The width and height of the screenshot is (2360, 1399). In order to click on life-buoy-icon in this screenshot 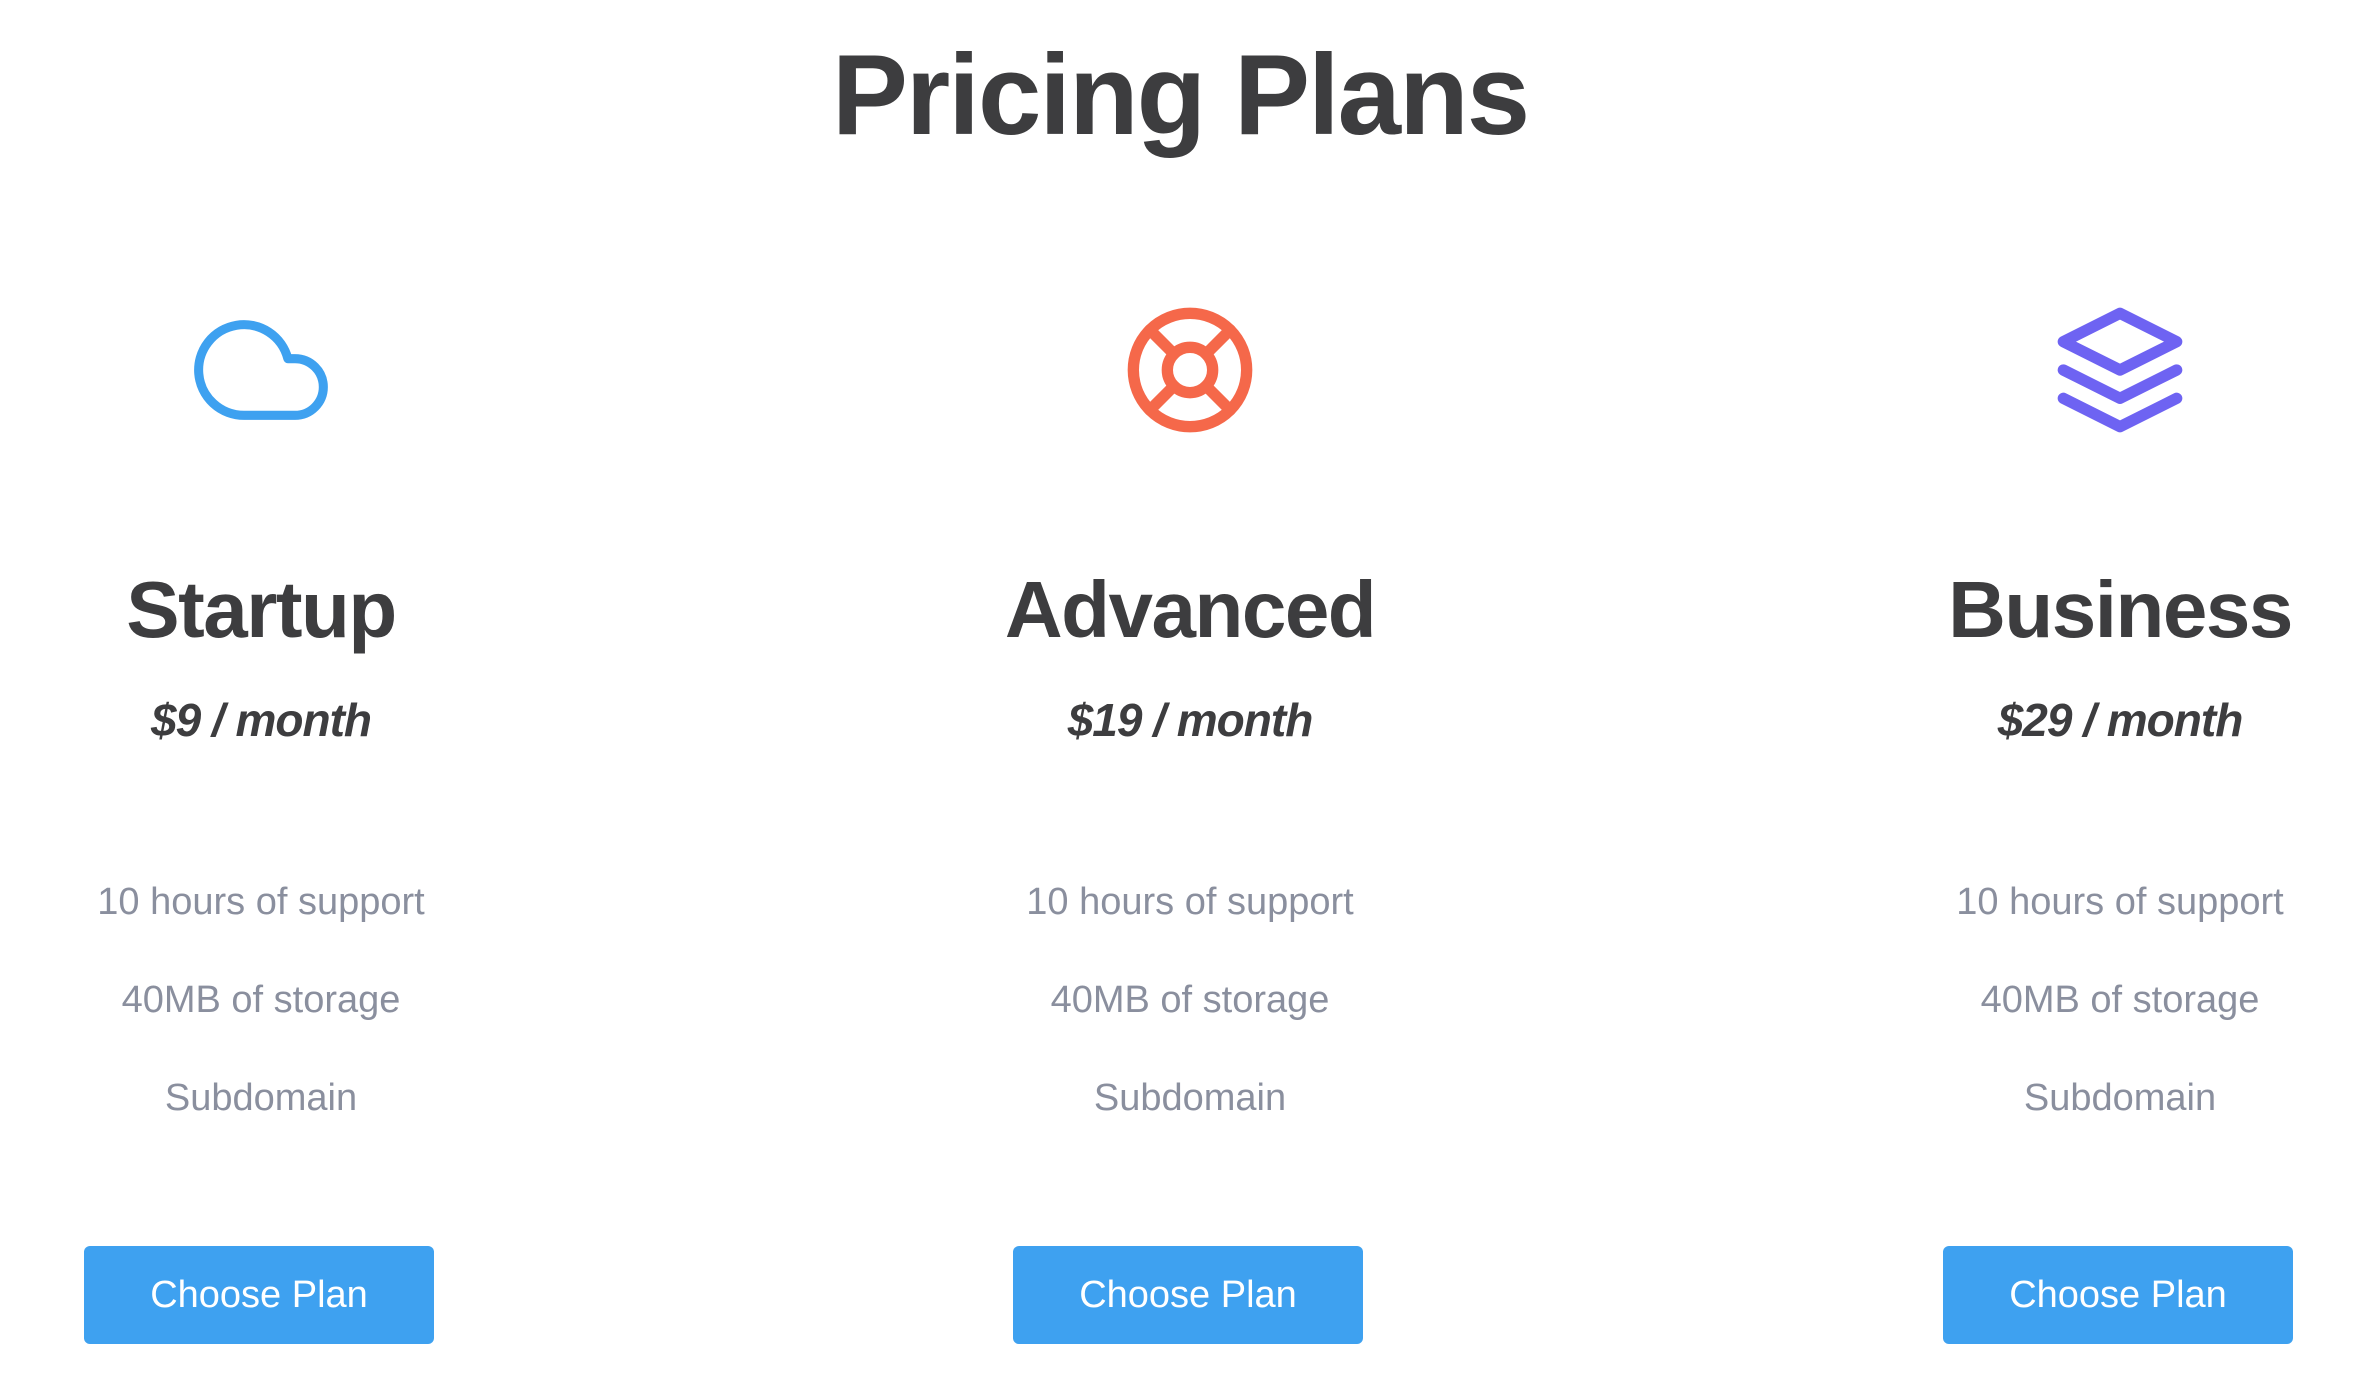, I will do `click(1190, 370)`.